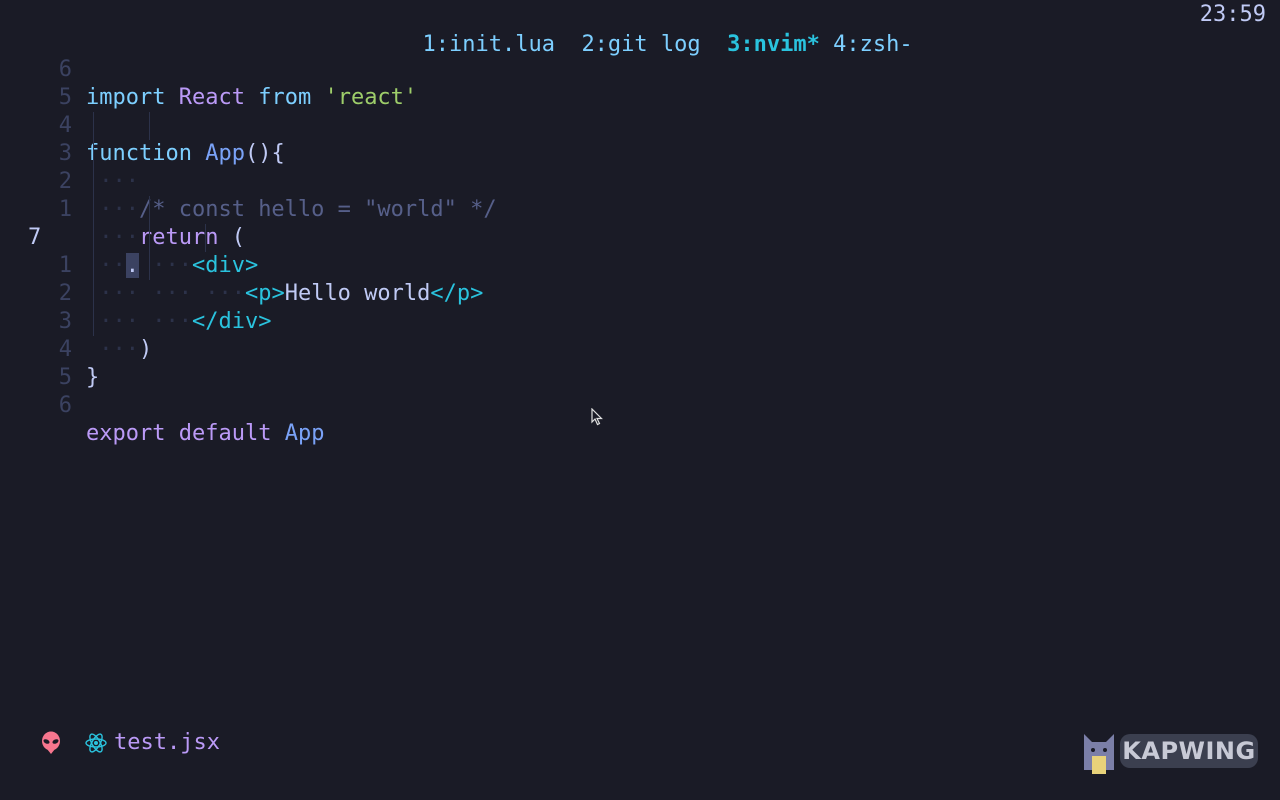  Describe the element at coordinates (640, 321) in the screenshot. I see `code-line: 3 ···)` at that location.